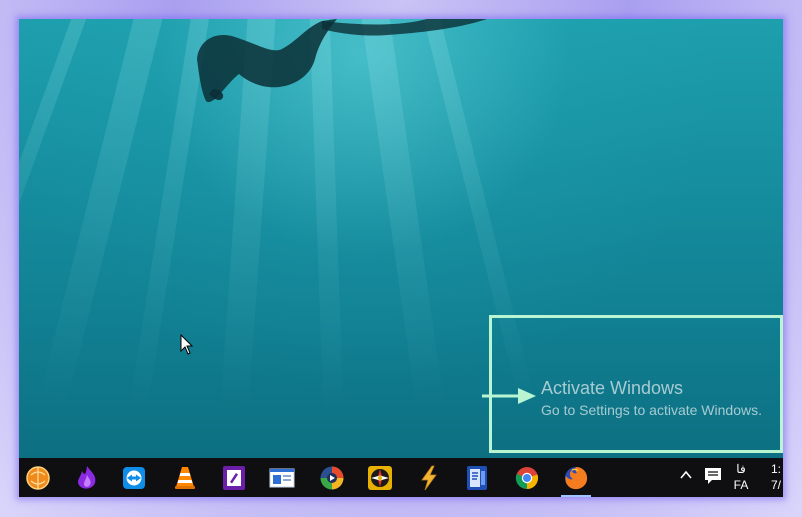 Image resolution: width=802 pixels, height=517 pixels. I want to click on taskbar-purple-editor, so click(234, 477).